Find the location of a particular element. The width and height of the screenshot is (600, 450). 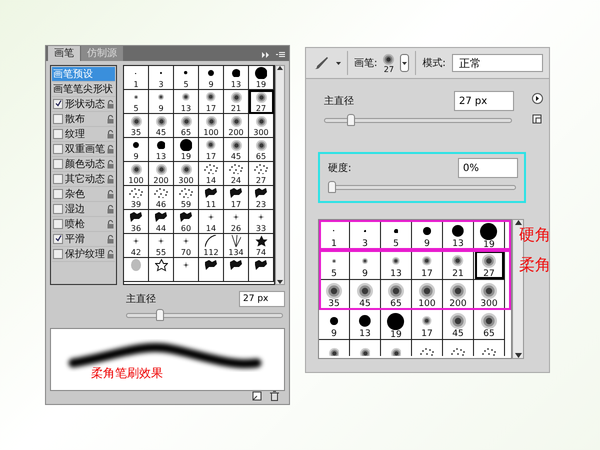

brush-option: 其它动态 is located at coordinates (83, 180).